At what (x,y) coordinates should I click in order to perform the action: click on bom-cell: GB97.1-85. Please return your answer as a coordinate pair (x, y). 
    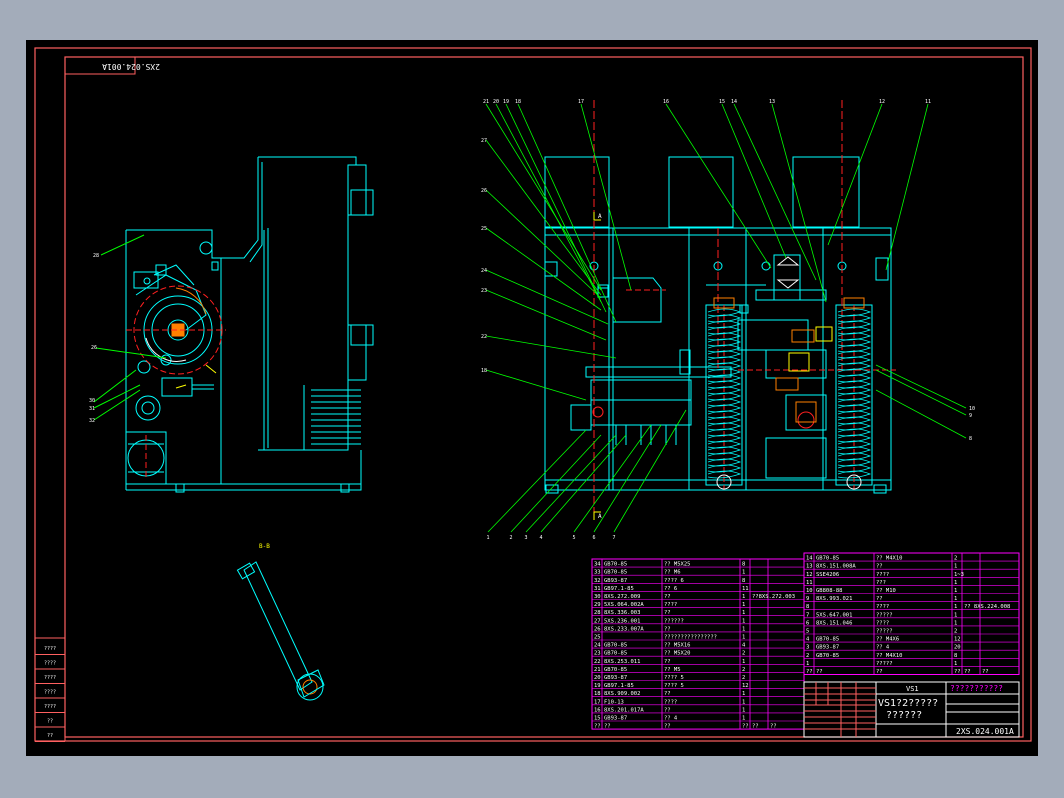
    Looking at the image, I should click on (619, 589).